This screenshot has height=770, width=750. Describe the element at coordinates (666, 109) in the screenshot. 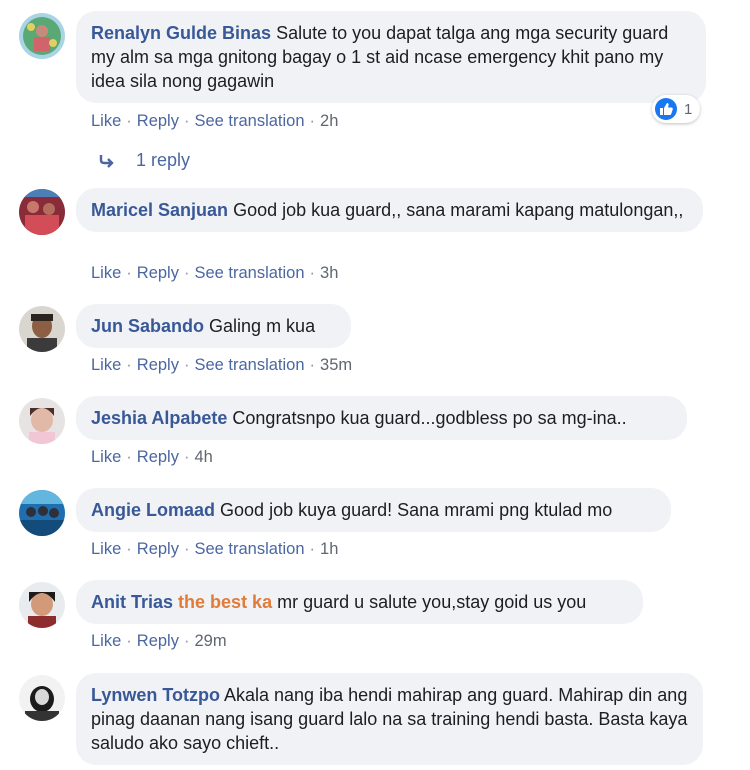

I see `like-thumb-icon` at that location.